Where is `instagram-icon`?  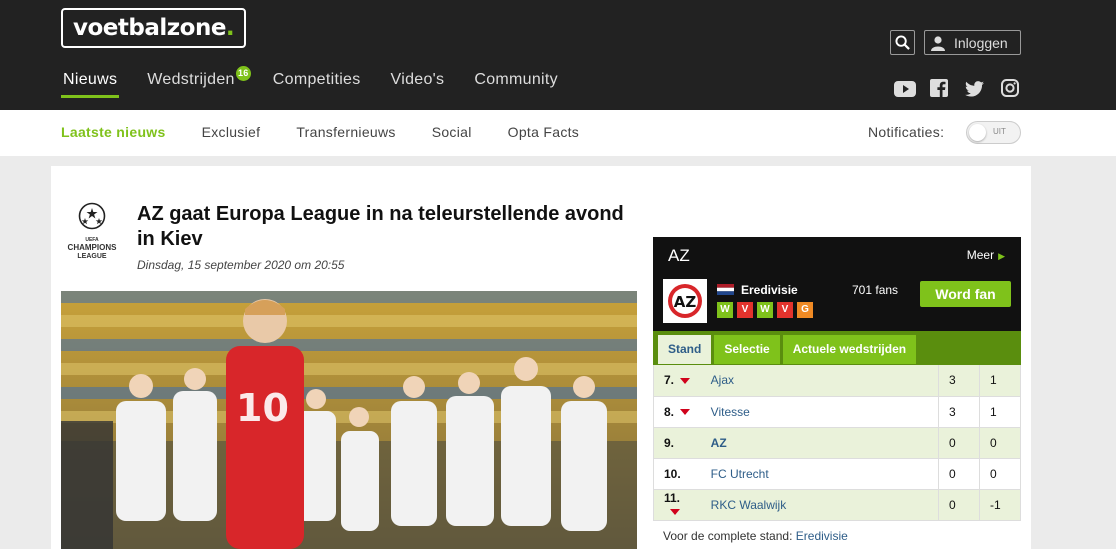
instagram-icon is located at coordinates (1010, 88).